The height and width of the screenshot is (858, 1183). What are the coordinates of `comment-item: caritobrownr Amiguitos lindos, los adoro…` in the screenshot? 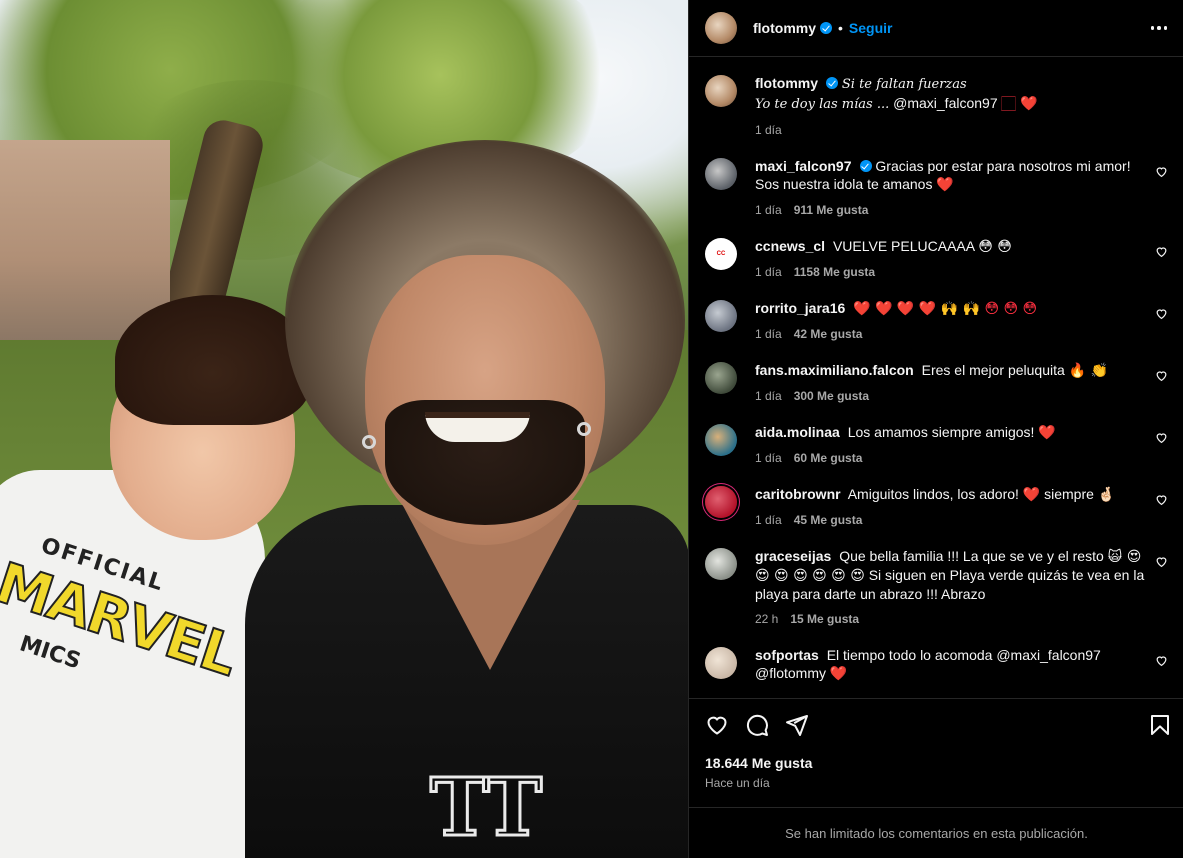 It's located at (936, 506).